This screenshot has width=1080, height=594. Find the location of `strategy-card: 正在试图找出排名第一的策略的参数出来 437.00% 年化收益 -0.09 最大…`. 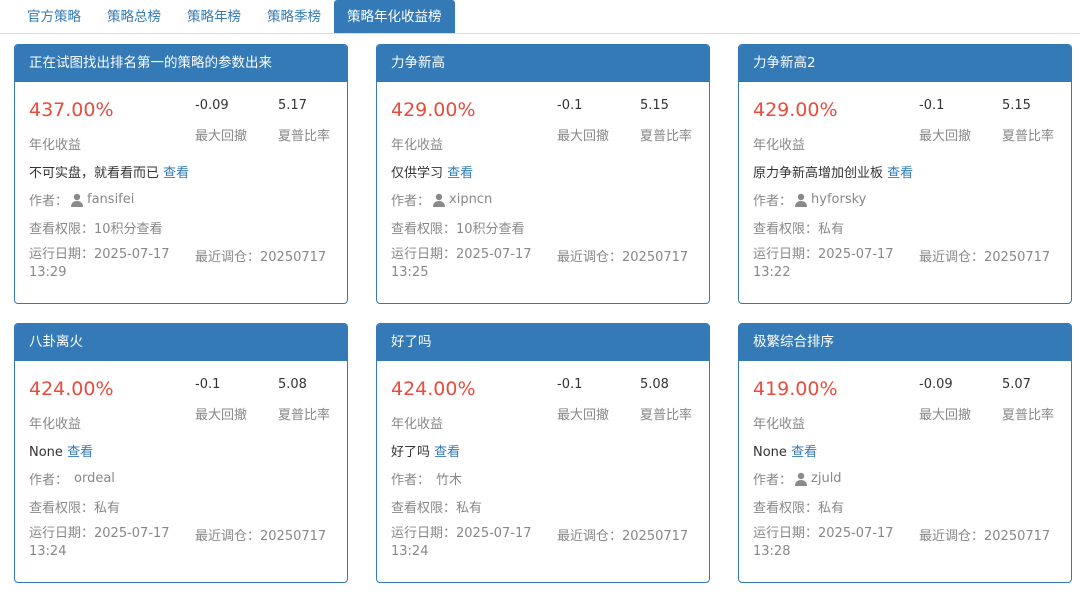

strategy-card: 正在试图找出排名第一的策略的参数出来 437.00% 年化收益 -0.09 最大… is located at coordinates (181, 174).